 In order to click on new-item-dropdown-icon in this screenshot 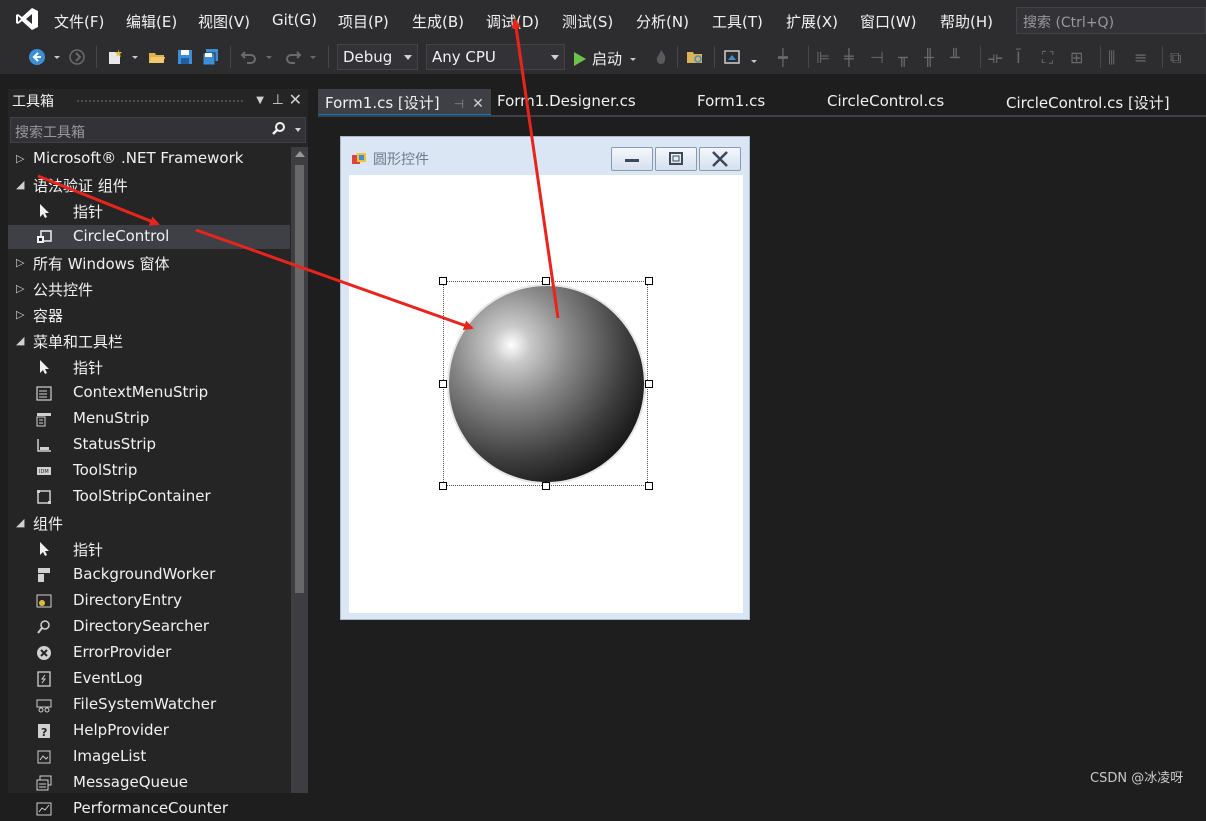, I will do `click(135, 57)`.